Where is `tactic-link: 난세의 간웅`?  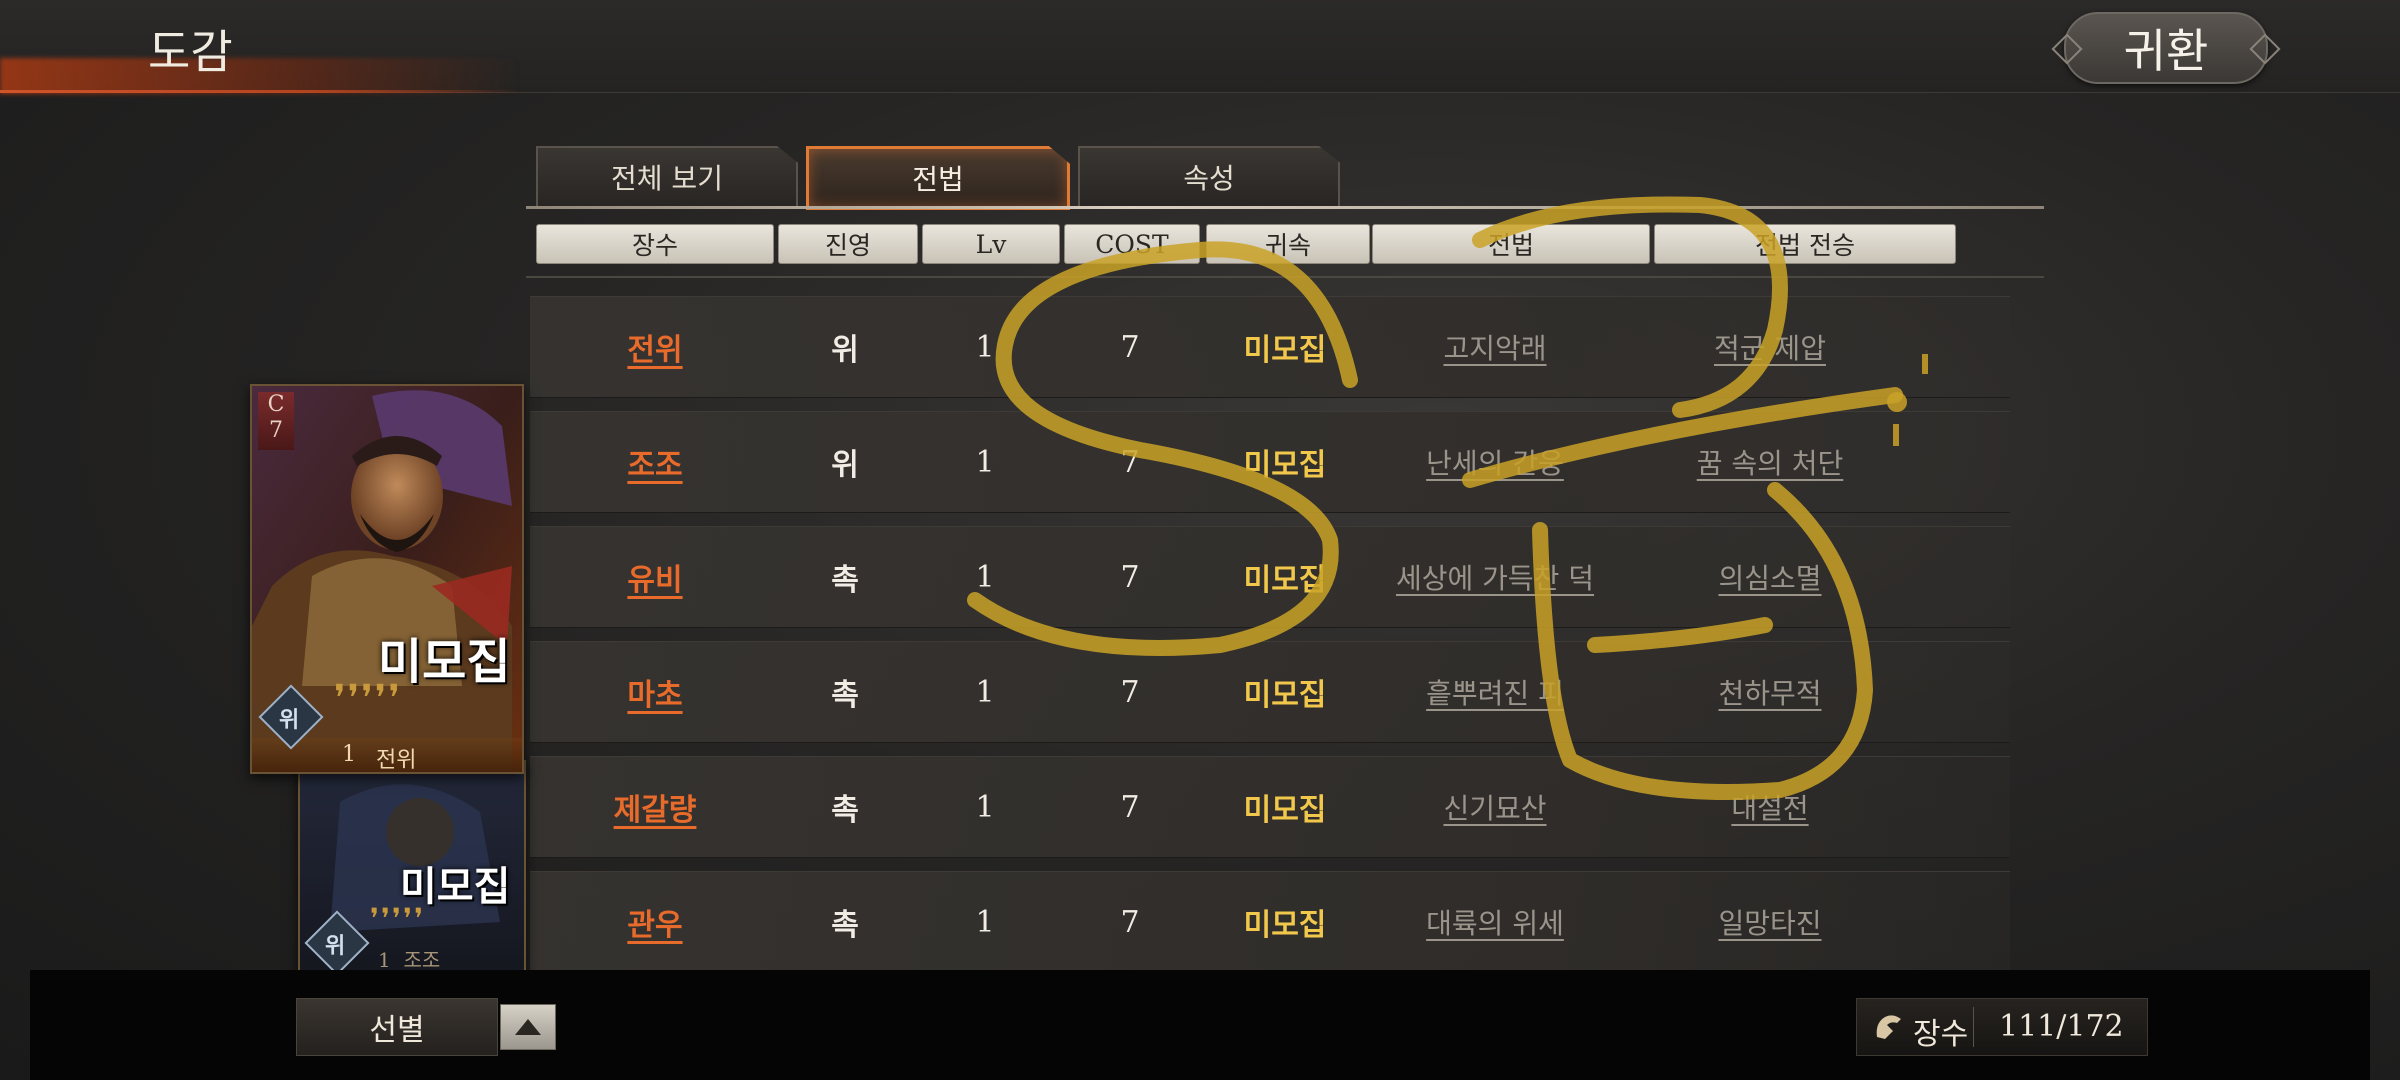 tactic-link: 난세의 간웅 is located at coordinates (1495, 462).